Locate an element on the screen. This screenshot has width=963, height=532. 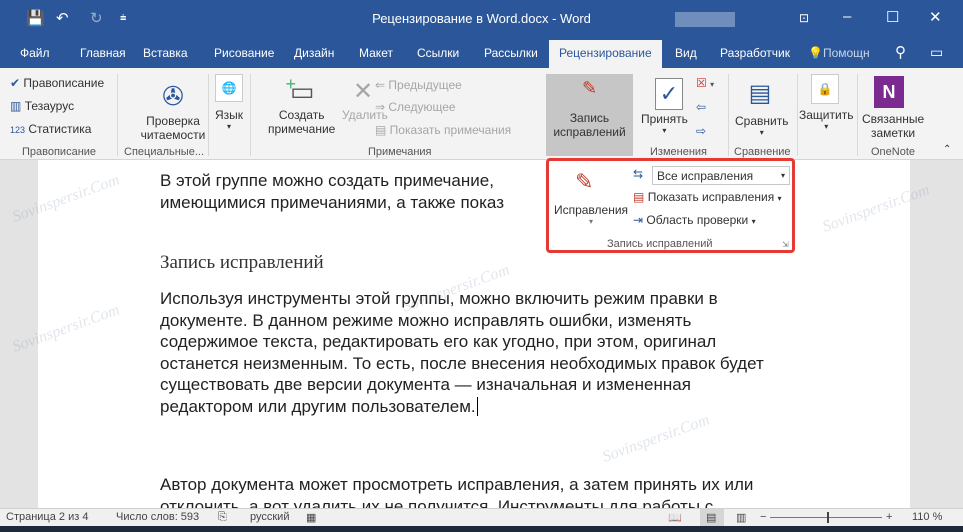
page-number: Страница 2 из 4 is located at coordinates (47, 517).